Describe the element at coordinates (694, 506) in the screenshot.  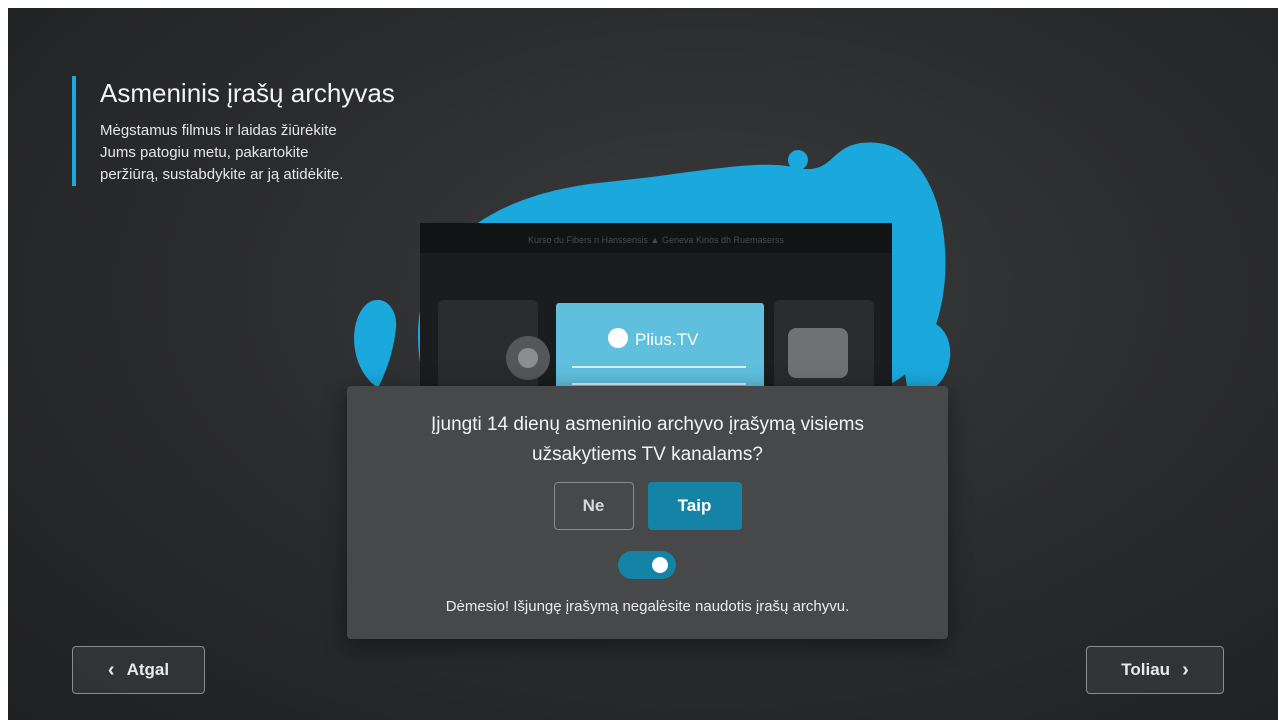
I see `yes-button: Taip` at that location.